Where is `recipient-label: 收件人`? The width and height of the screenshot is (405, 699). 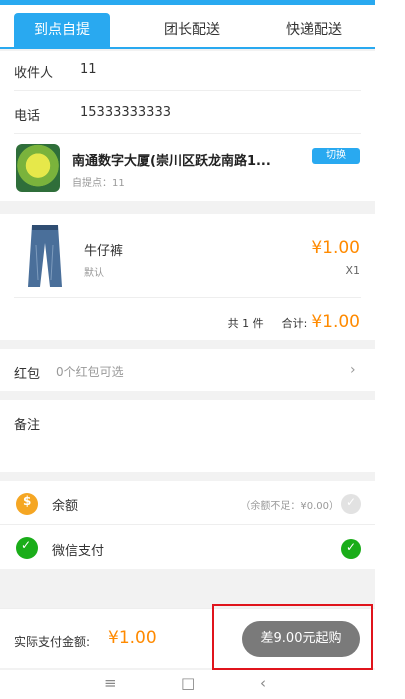
recipient-label: 收件人 is located at coordinates (34, 73).